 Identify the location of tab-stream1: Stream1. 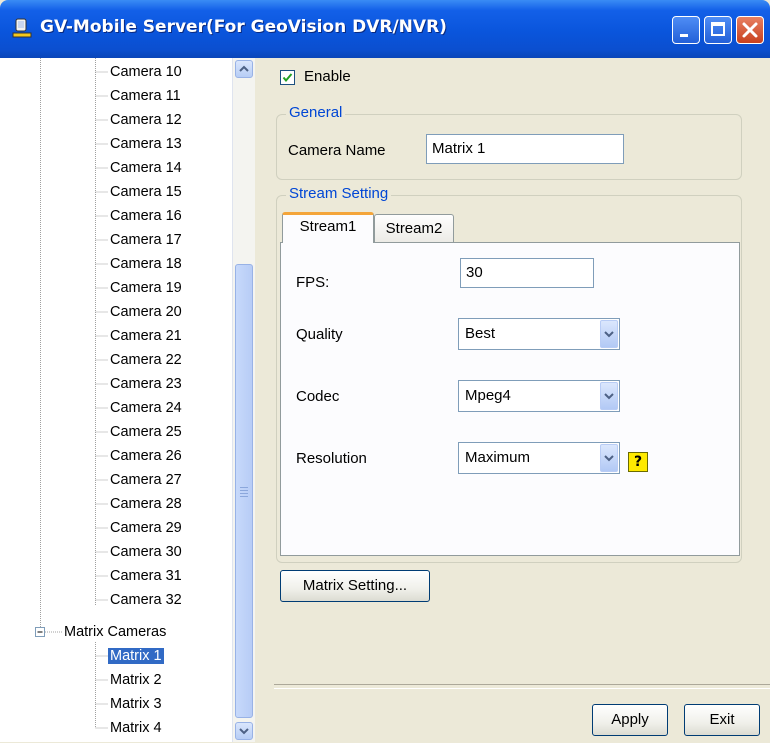
(328, 227).